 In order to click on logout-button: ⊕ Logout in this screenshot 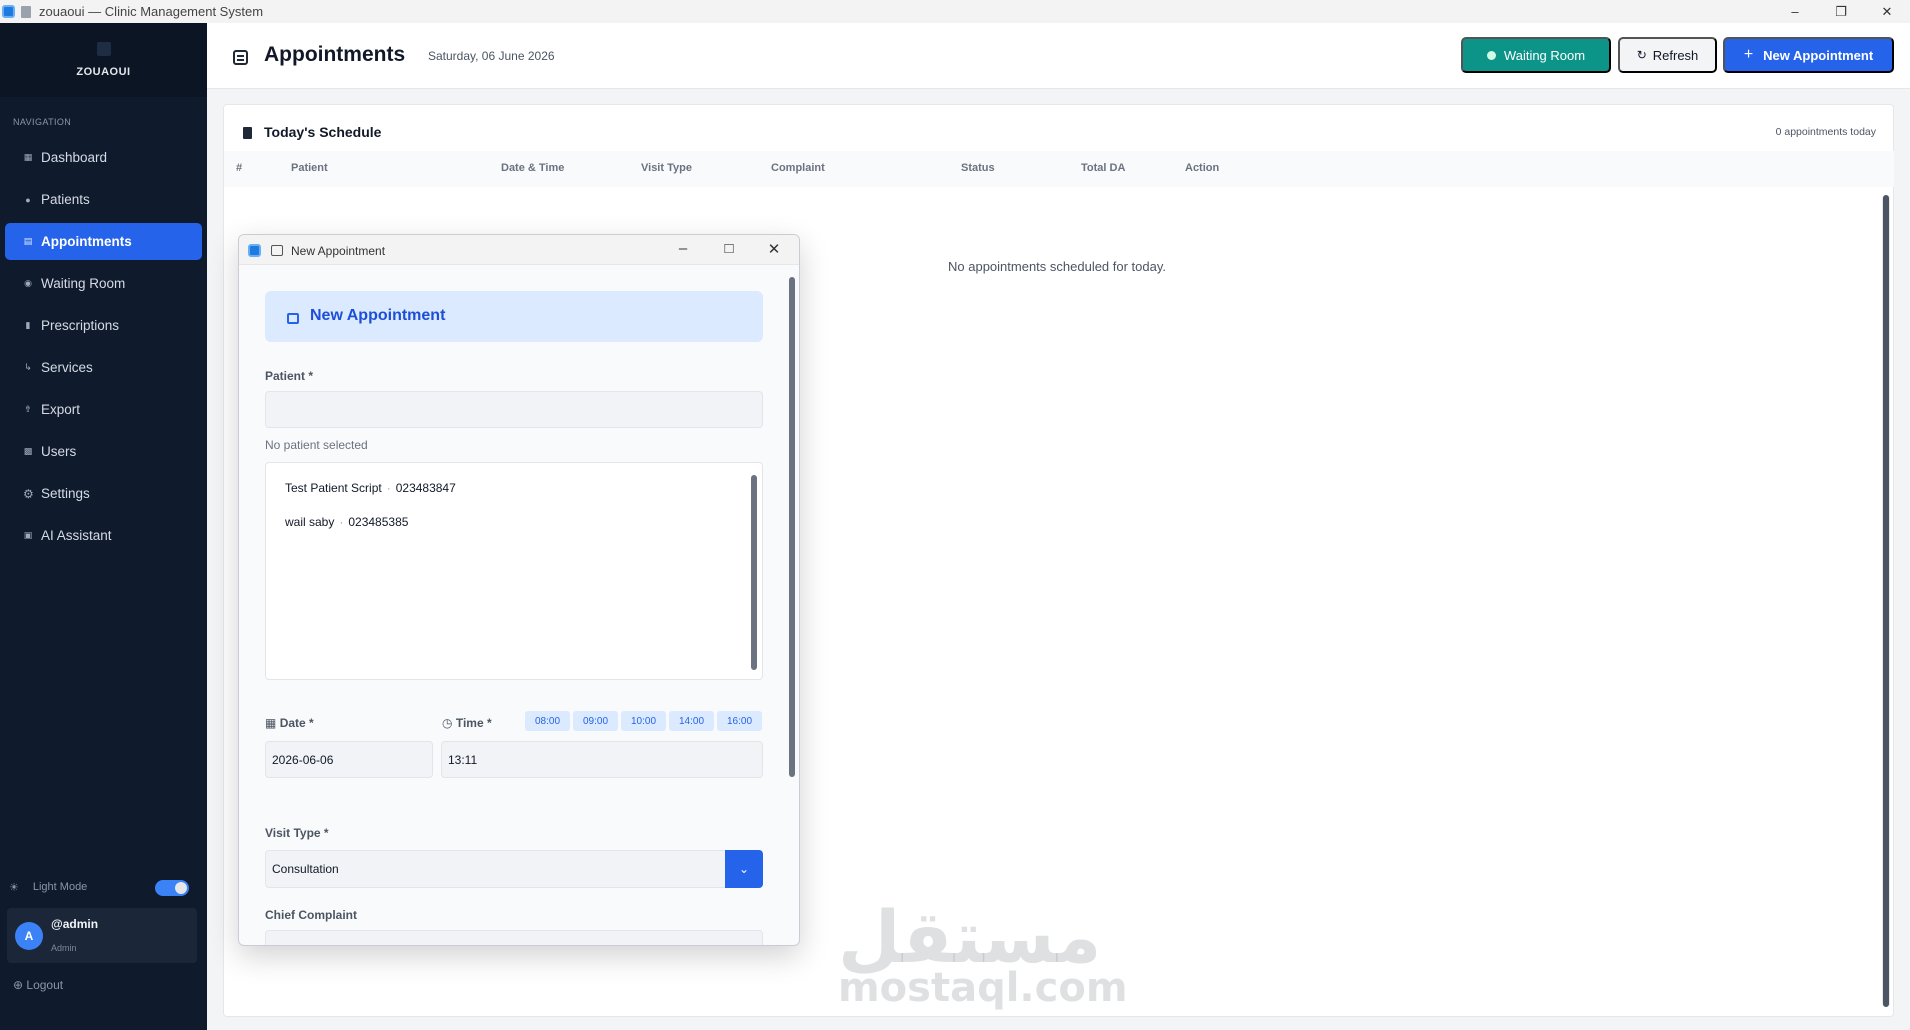, I will do `click(38, 985)`.